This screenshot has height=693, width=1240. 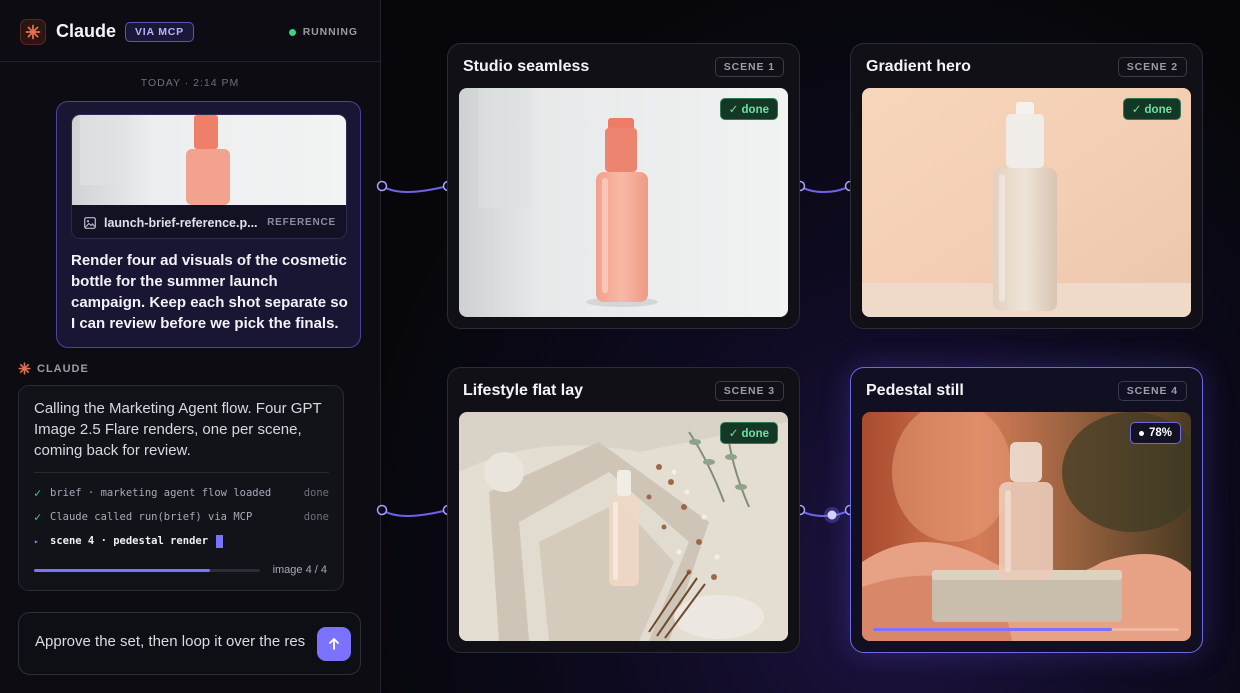 I want to click on scene-card-4: Pedestal still SCENE 4 78%, so click(x=1026, y=510).